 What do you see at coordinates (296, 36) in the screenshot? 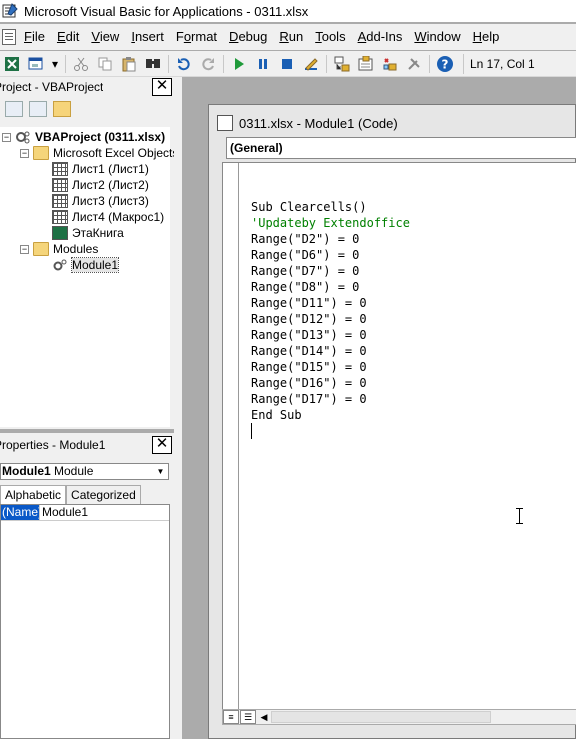
I see `menu-label-part: un` at bounding box center [296, 36].